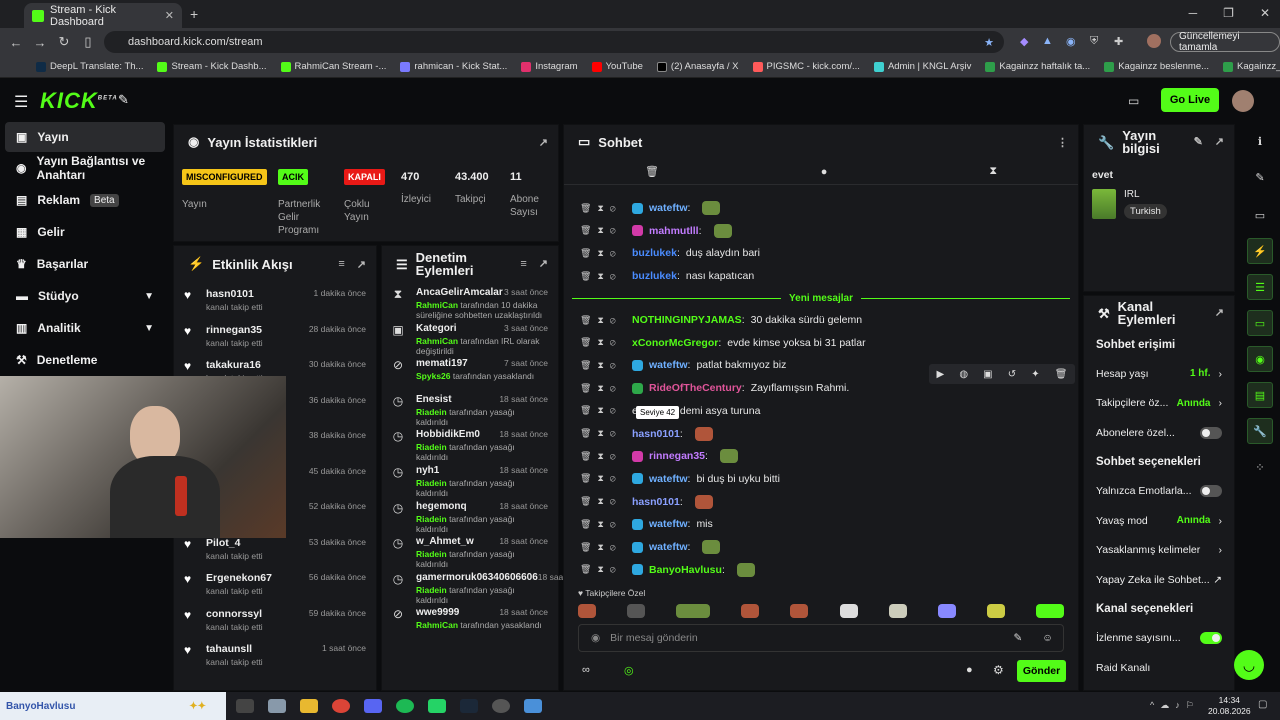 The height and width of the screenshot is (720, 1280). I want to click on activity-username: hasn0101, so click(234, 294).